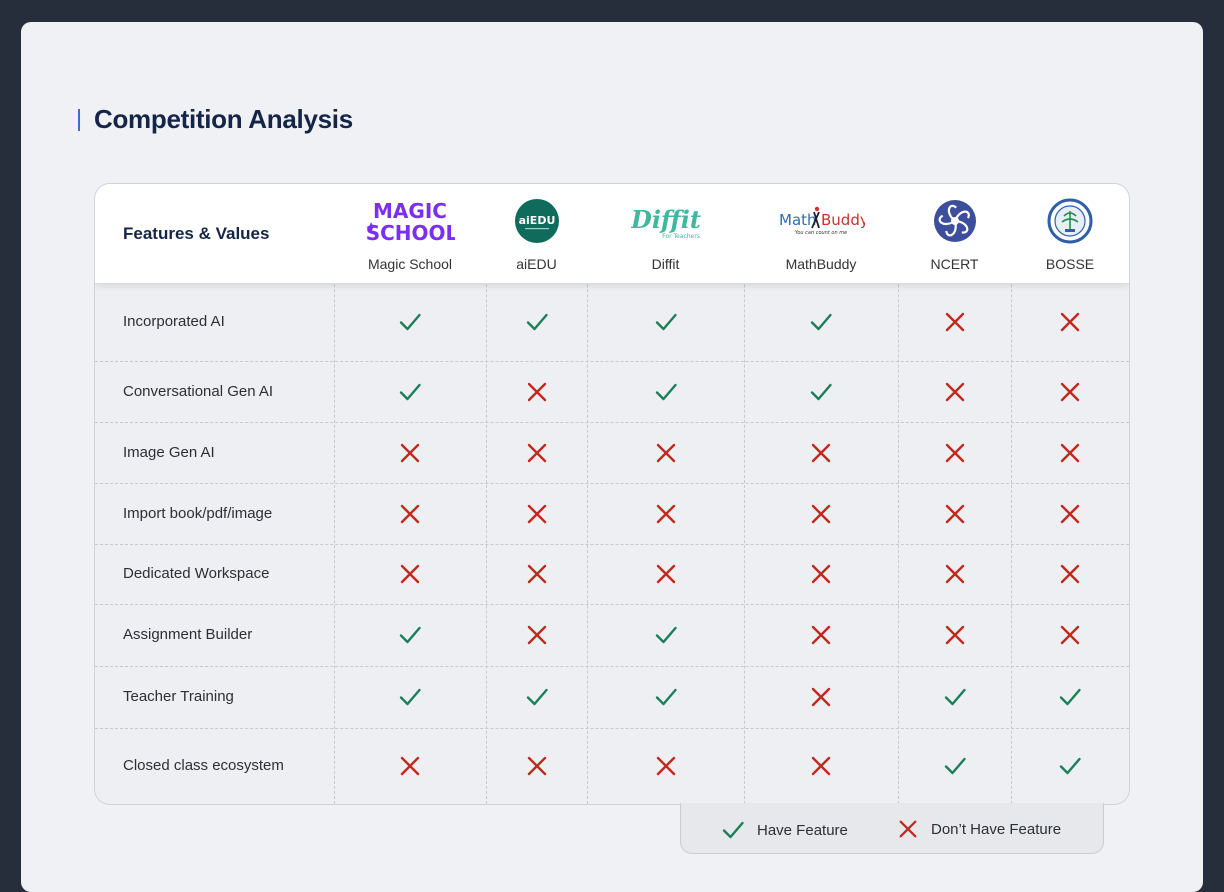 This screenshot has height=892, width=1224. I want to click on brand-logo: Diffit For Teachers, so click(666, 221).